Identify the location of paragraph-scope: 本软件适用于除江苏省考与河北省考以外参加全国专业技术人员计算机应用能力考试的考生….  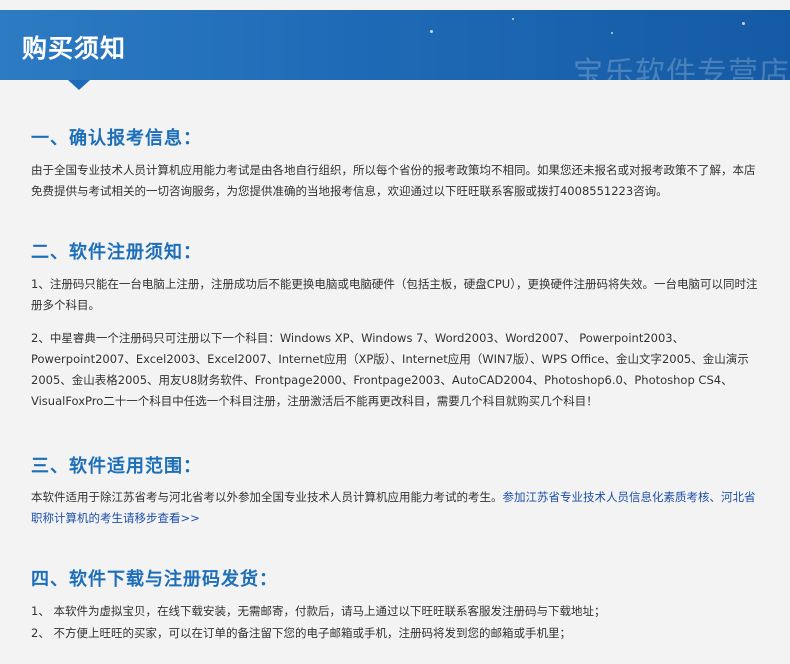
(398, 508).